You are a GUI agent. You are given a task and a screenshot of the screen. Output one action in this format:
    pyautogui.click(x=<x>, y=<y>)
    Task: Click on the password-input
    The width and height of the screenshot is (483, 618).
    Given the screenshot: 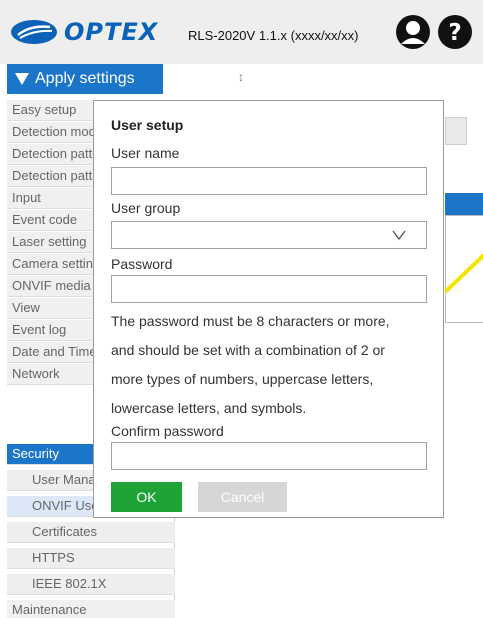 What is the action you would take?
    pyautogui.click(x=269, y=289)
    